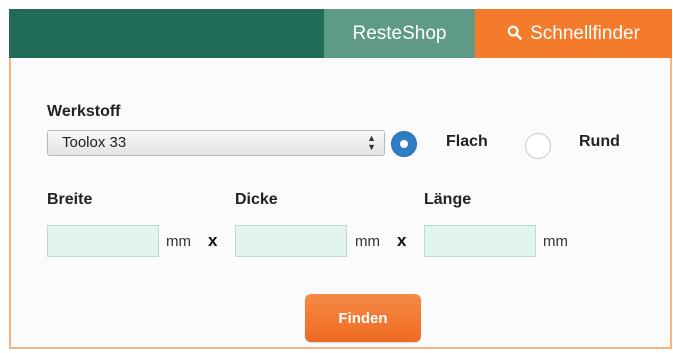  What do you see at coordinates (70, 199) in the screenshot?
I see `breite-label: Breite` at bounding box center [70, 199].